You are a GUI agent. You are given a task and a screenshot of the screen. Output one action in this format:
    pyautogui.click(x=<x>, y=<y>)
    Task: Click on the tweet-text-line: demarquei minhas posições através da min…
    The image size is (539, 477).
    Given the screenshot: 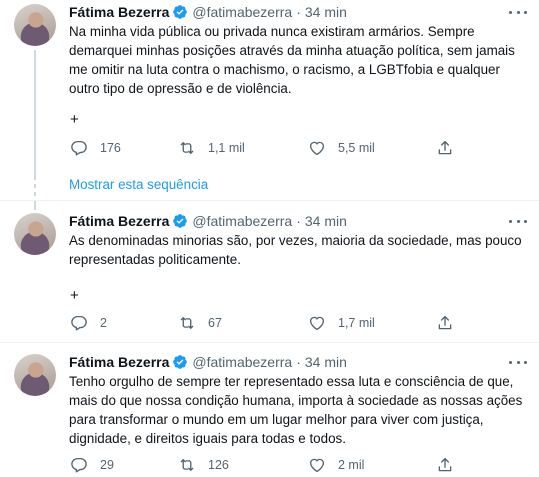 What is the action you would take?
    pyautogui.click(x=292, y=50)
    